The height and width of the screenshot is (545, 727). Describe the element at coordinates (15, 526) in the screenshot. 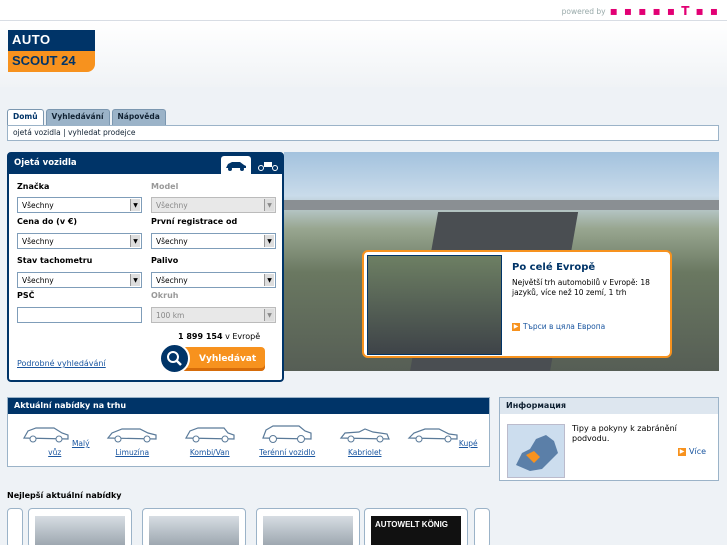

I see `offers-prev-button` at that location.